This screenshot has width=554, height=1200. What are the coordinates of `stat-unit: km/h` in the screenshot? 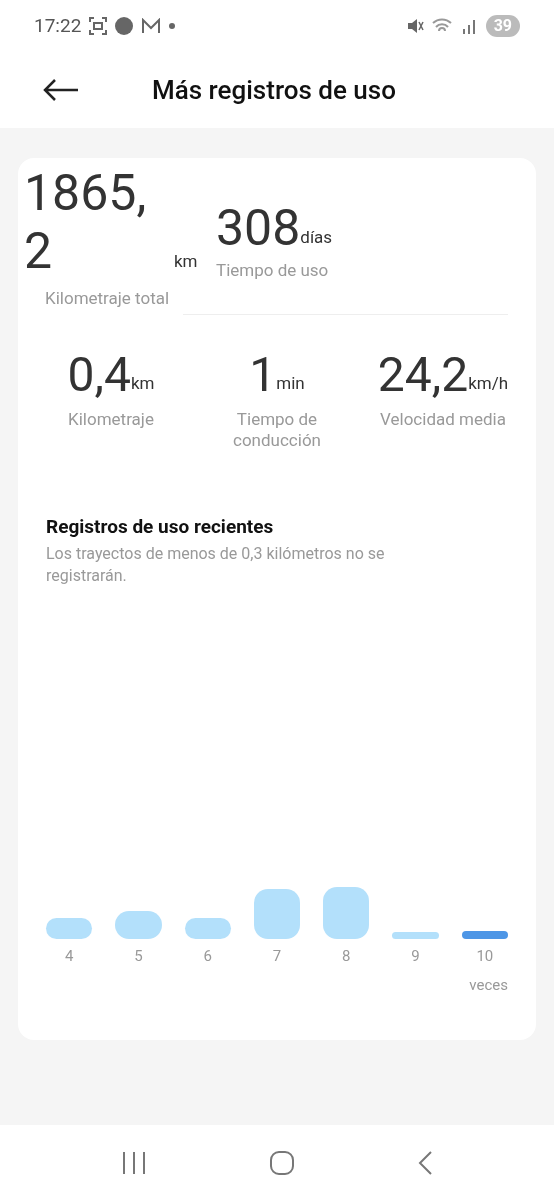 It's located at (488, 383).